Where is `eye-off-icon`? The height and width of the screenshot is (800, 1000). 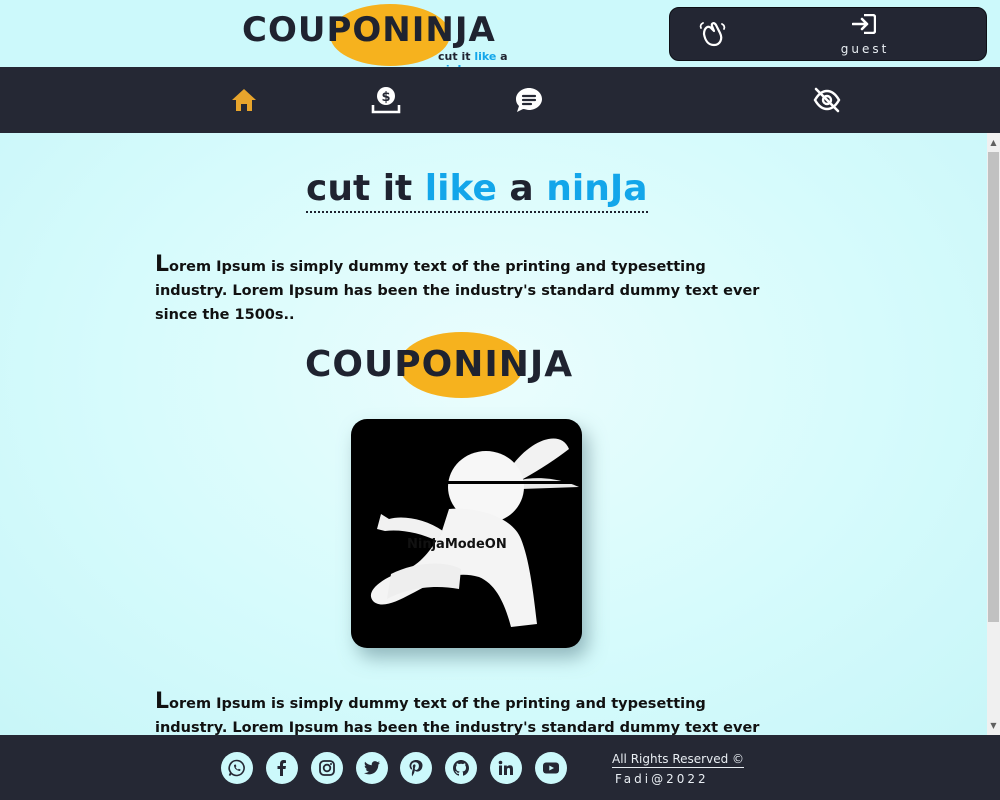
eye-off-icon is located at coordinates (827, 100).